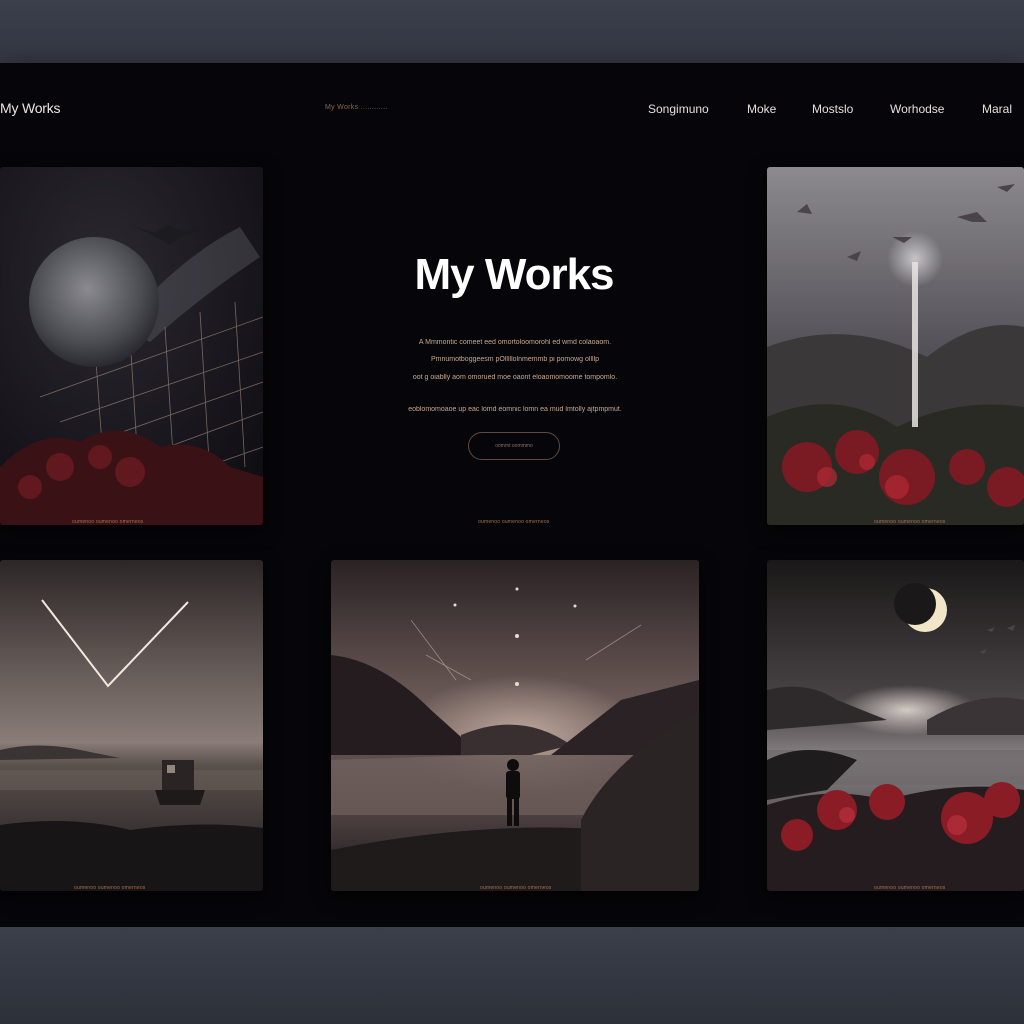 The image size is (1024, 1024). What do you see at coordinates (514, 274) in the screenshot?
I see `hero-title: My Works` at bounding box center [514, 274].